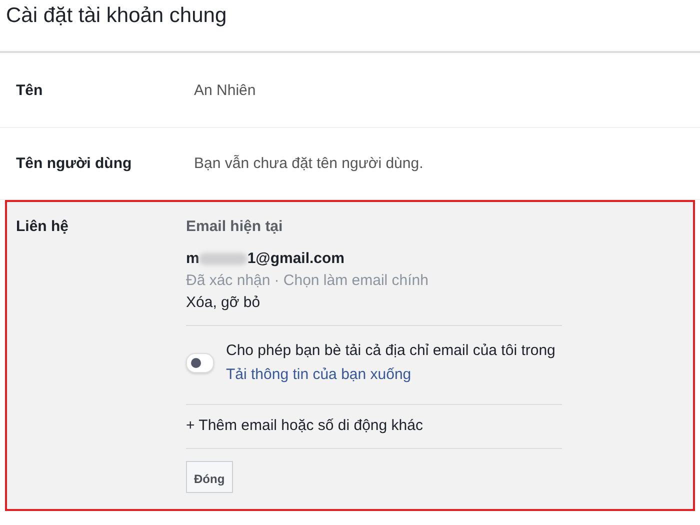  What do you see at coordinates (74, 163) in the screenshot?
I see `field-label: Tên người dùng` at bounding box center [74, 163].